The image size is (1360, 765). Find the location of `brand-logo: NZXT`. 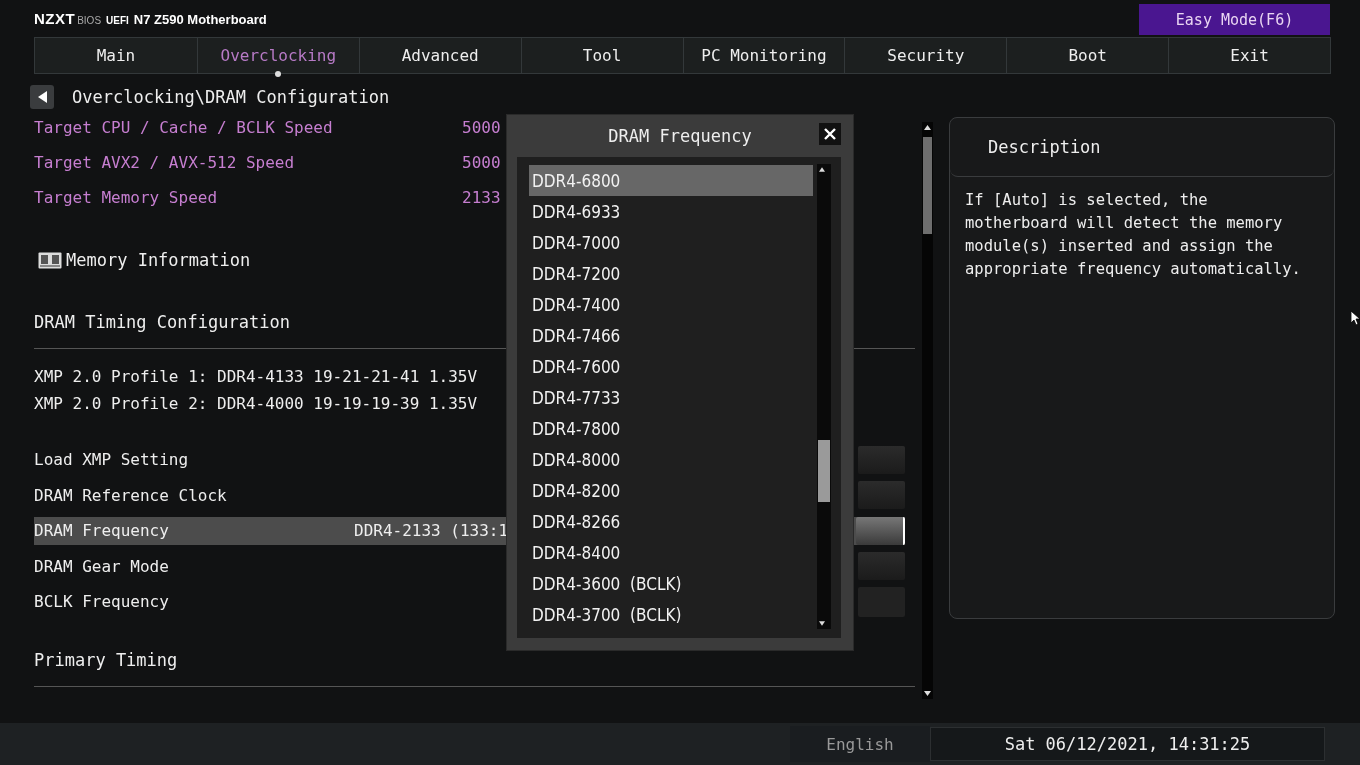

brand-logo: NZXT is located at coordinates (55, 18).